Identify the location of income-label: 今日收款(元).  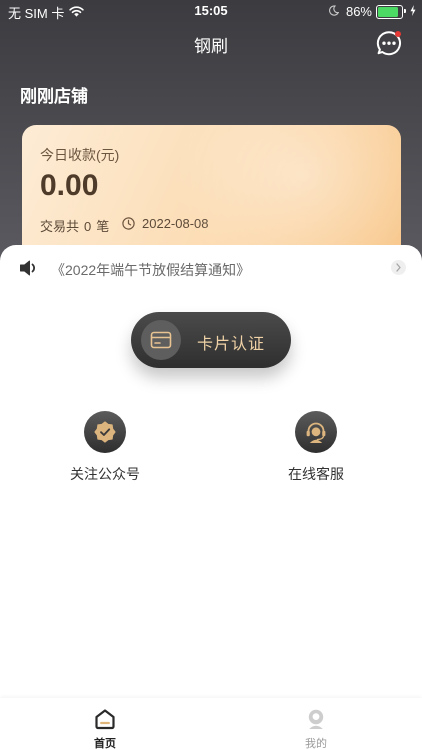
(80, 155).